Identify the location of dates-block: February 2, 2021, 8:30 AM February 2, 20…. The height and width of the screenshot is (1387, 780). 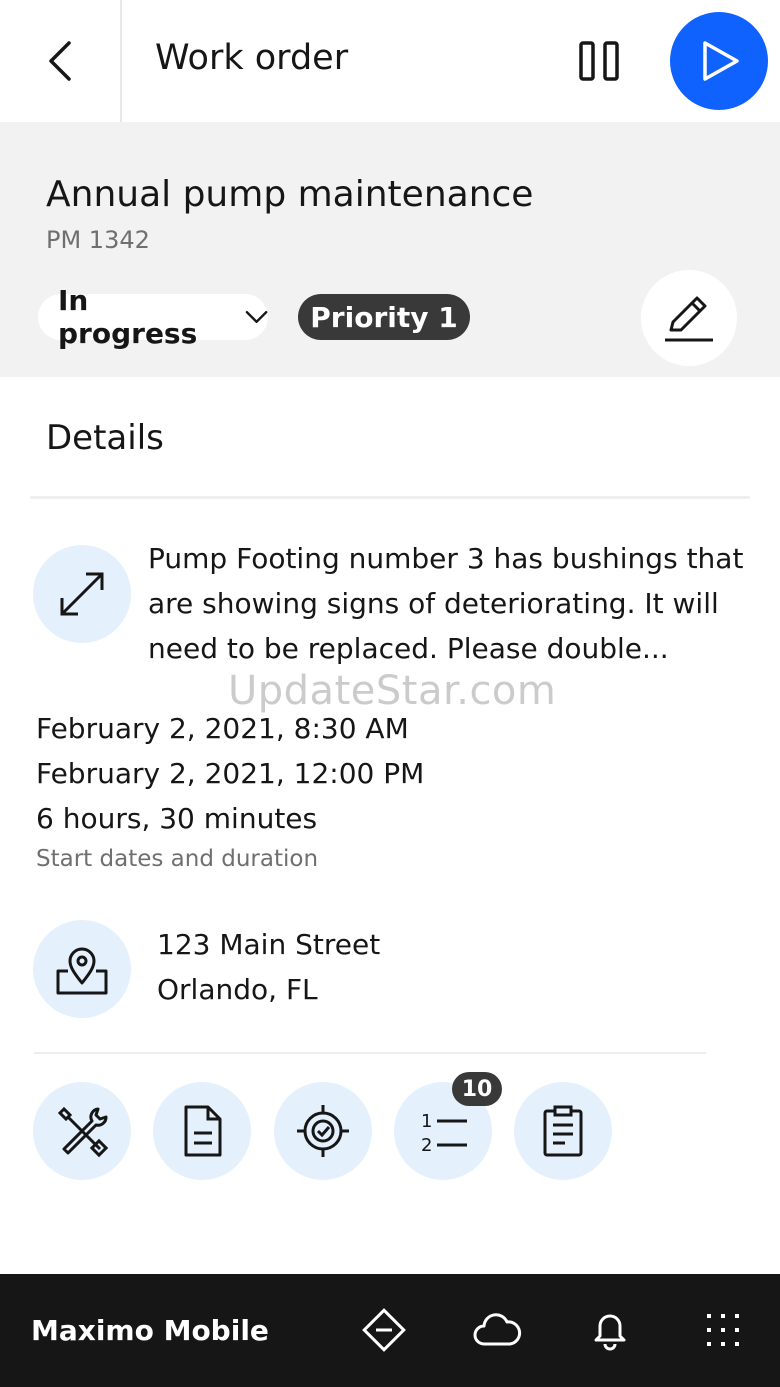
(230, 773).